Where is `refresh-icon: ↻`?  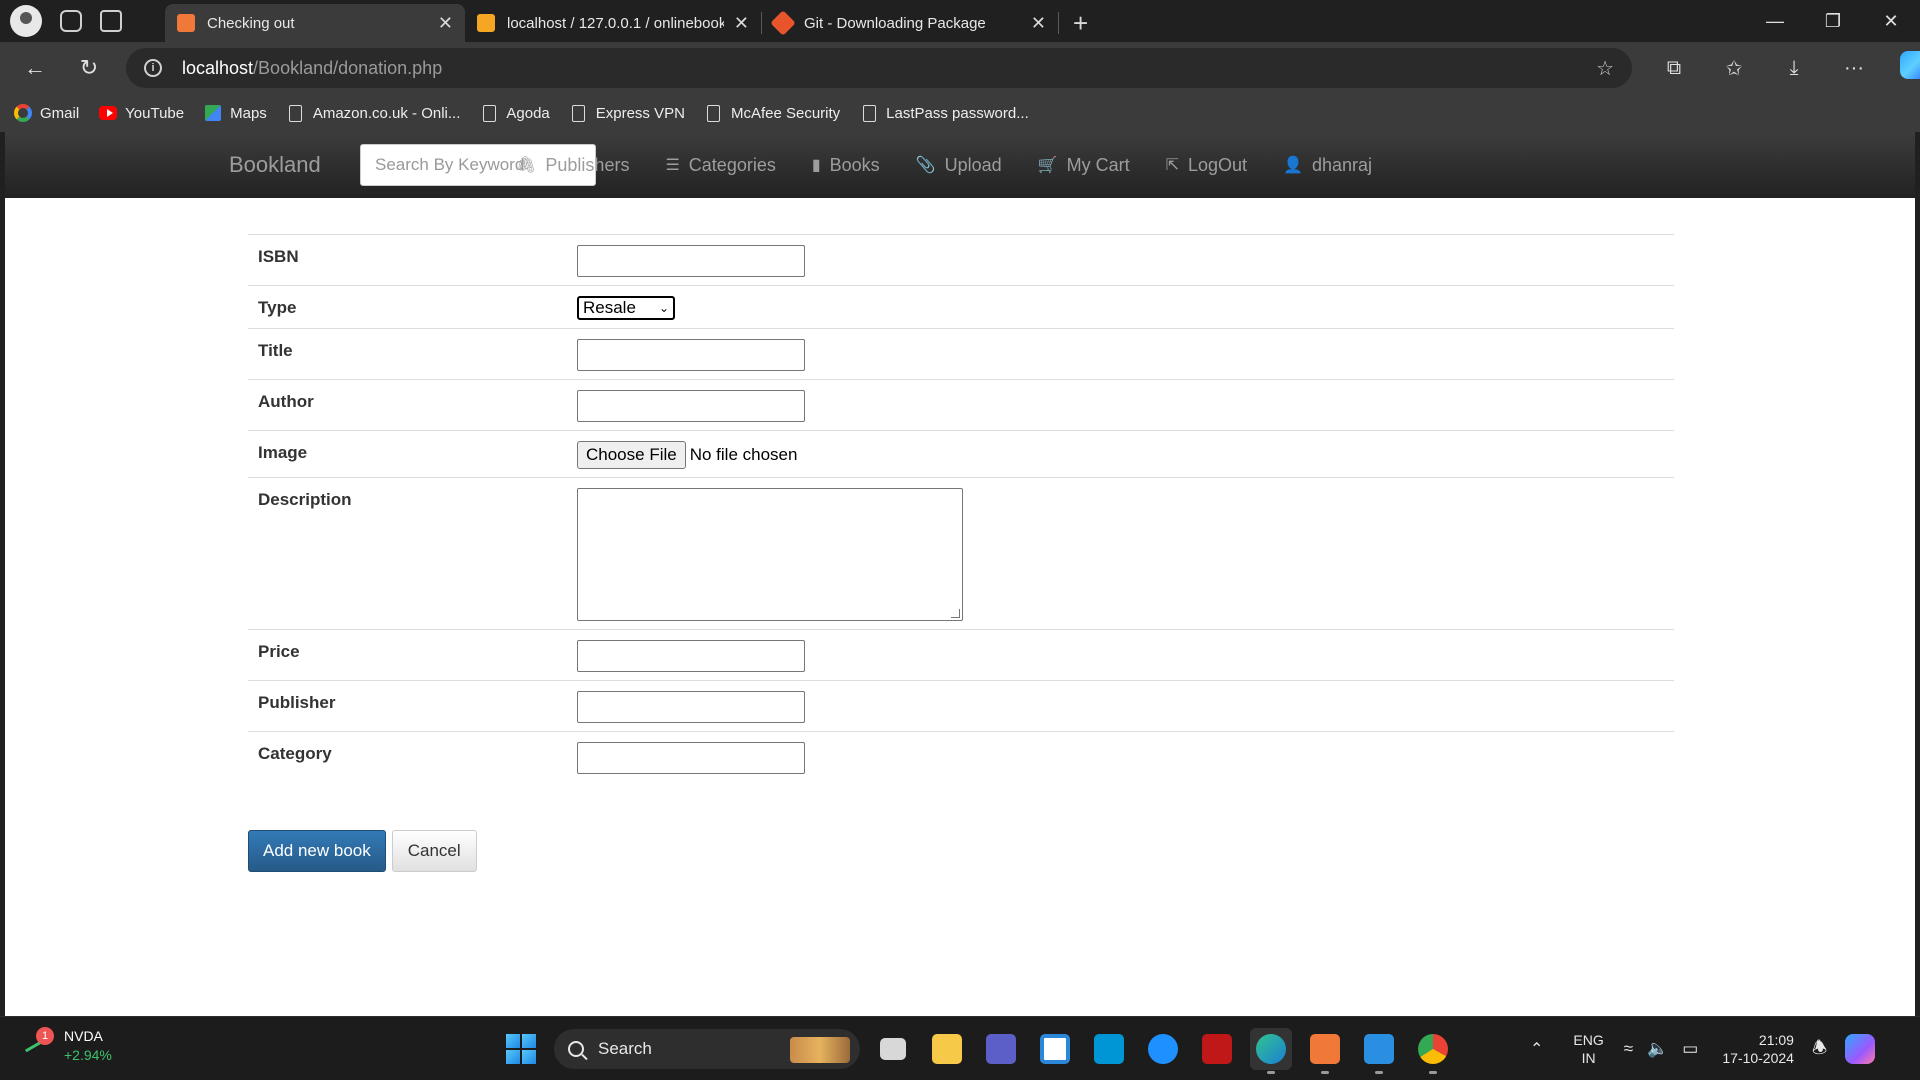 refresh-icon: ↻ is located at coordinates (89, 68).